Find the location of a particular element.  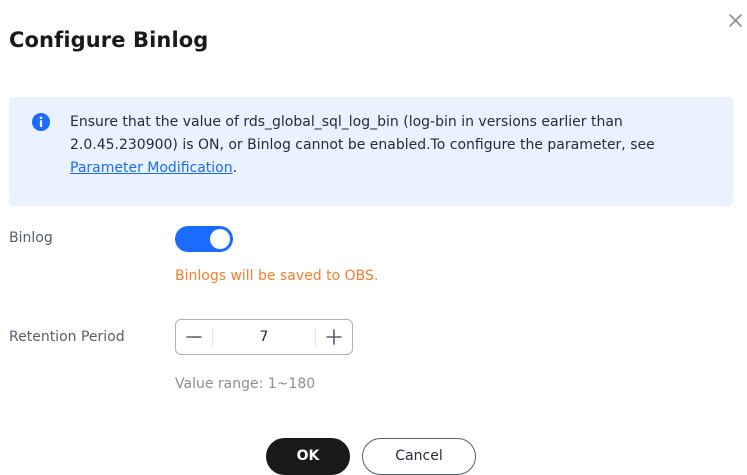

retention-period-input is located at coordinates (264, 337).